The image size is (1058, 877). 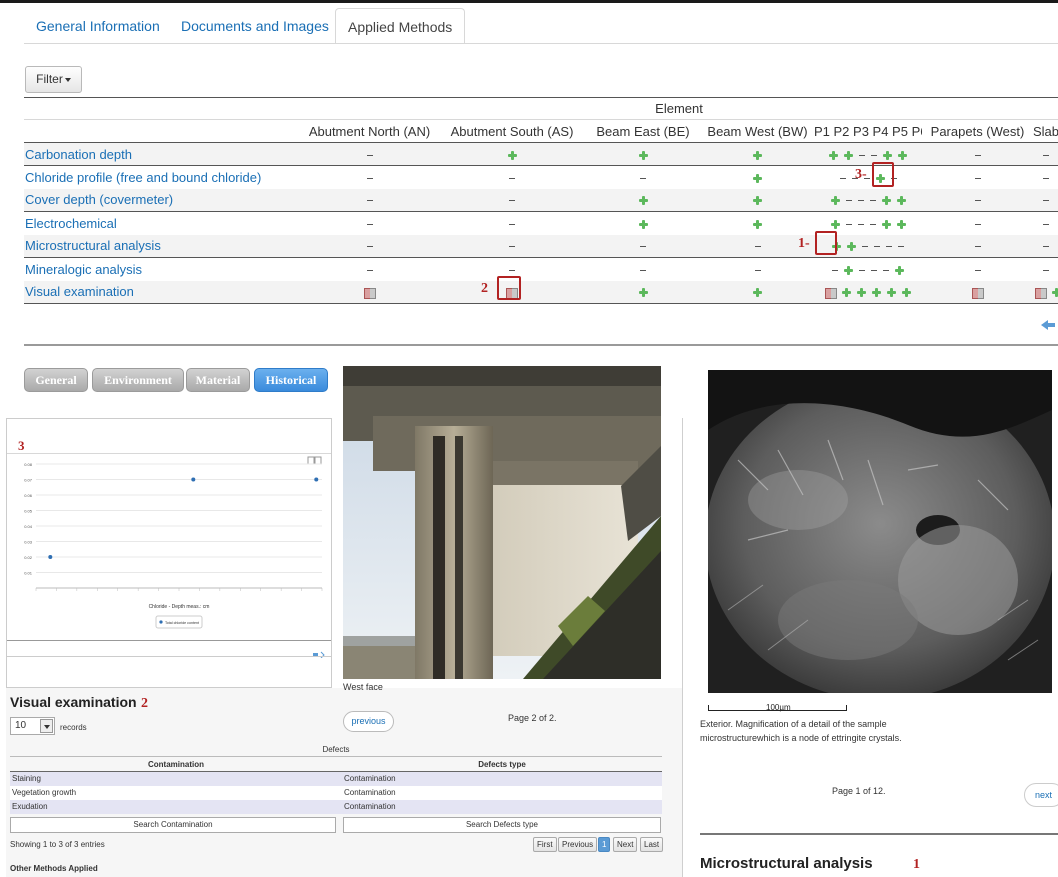 What do you see at coordinates (400, 26) in the screenshot?
I see `tab-applied-methods: Applied Methods` at bounding box center [400, 26].